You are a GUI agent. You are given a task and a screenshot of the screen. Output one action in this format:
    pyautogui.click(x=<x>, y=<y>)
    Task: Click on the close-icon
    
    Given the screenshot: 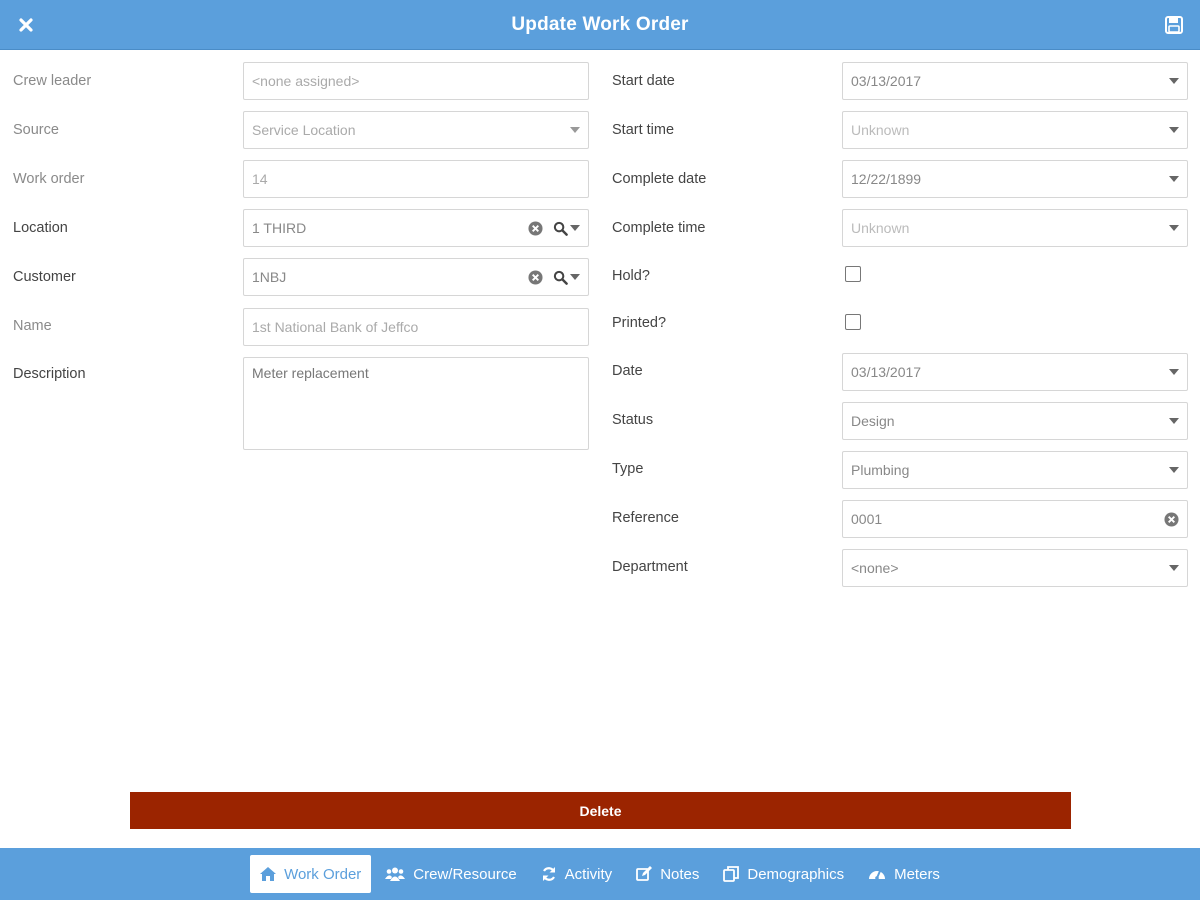 What is the action you would take?
    pyautogui.click(x=26, y=25)
    